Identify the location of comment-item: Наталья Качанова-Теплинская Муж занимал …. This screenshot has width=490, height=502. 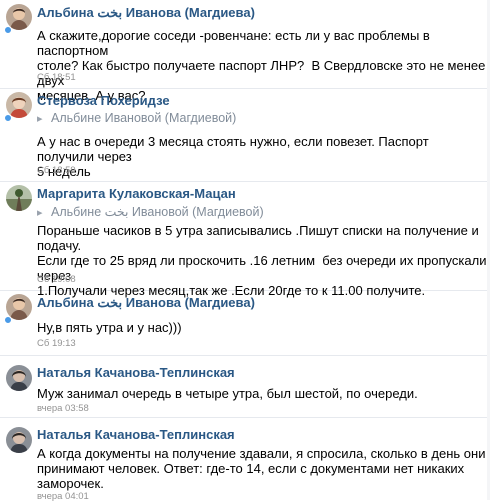
(245, 386).